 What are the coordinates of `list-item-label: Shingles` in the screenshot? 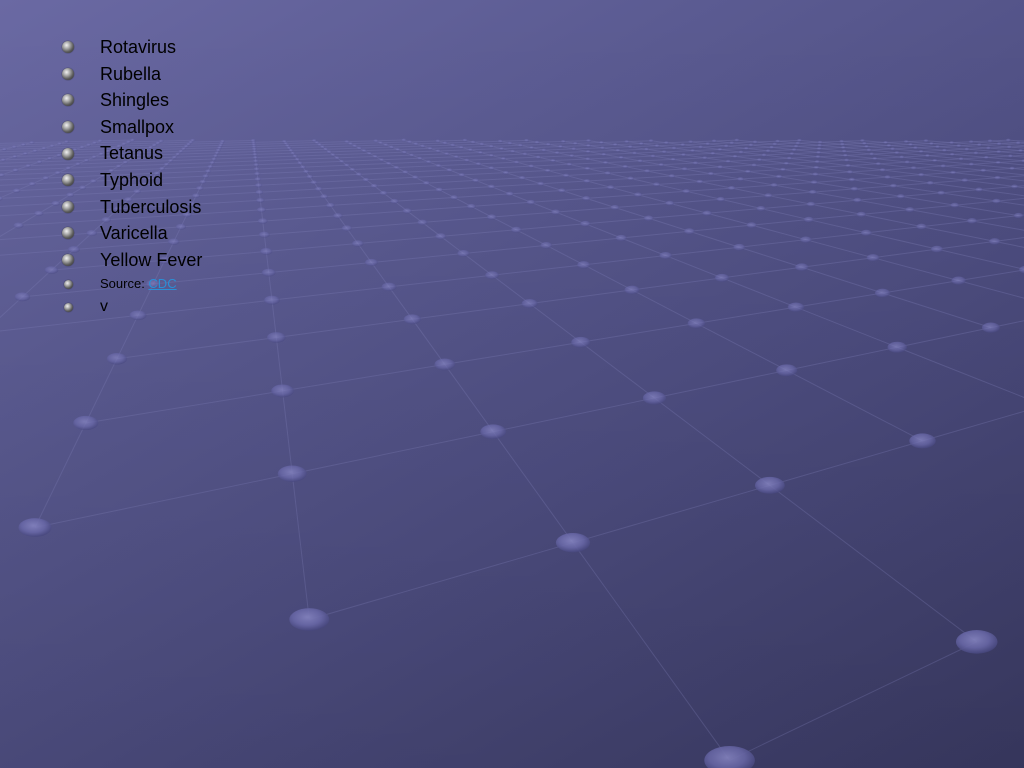 It's located at (135, 100).